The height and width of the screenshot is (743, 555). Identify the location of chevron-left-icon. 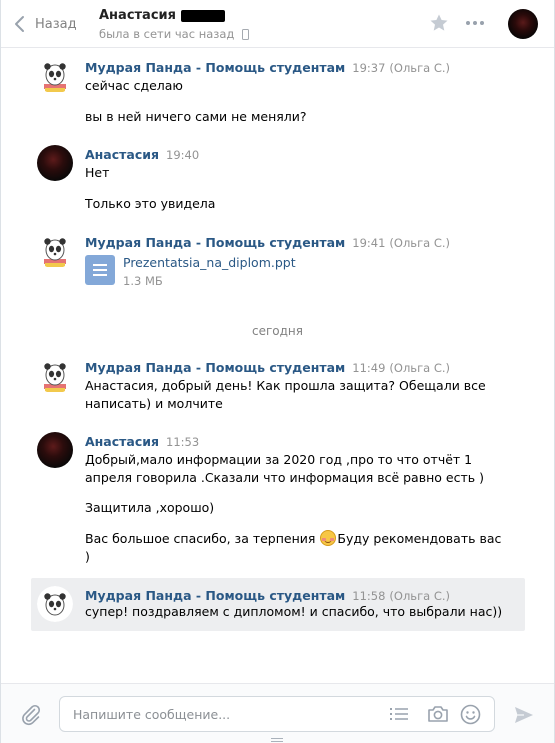
(19, 24).